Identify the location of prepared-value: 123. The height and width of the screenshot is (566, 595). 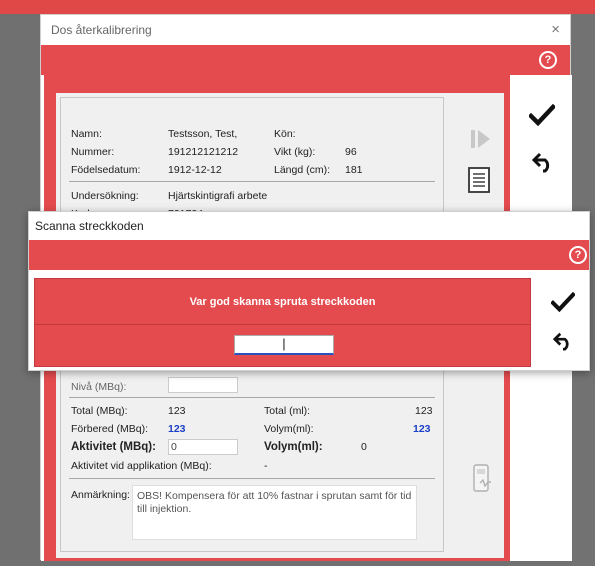
(177, 429).